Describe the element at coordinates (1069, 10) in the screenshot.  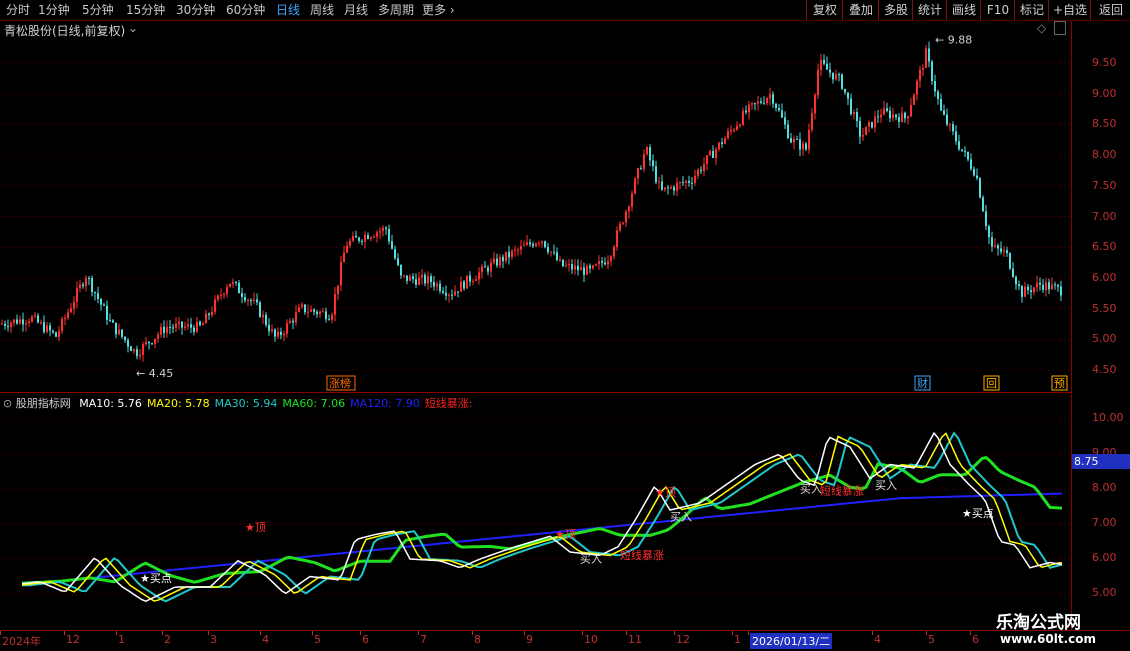
I see `add-favorite-button: +自选` at that location.